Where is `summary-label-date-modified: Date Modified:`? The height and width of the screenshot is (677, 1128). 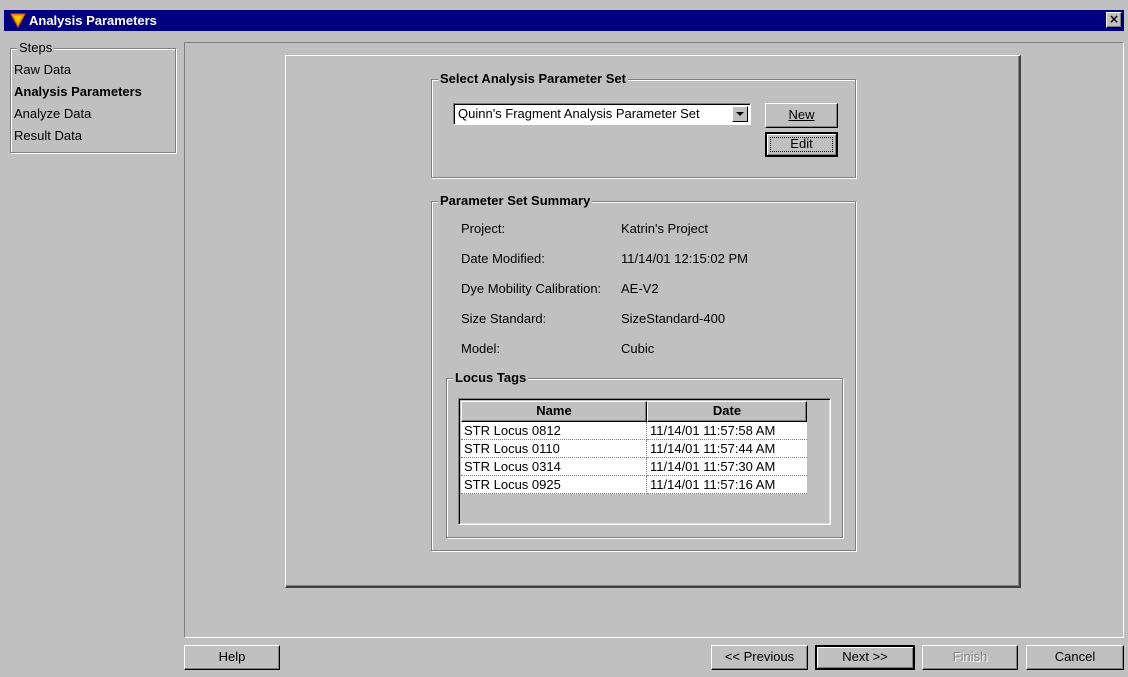 summary-label-date-modified: Date Modified: is located at coordinates (503, 258).